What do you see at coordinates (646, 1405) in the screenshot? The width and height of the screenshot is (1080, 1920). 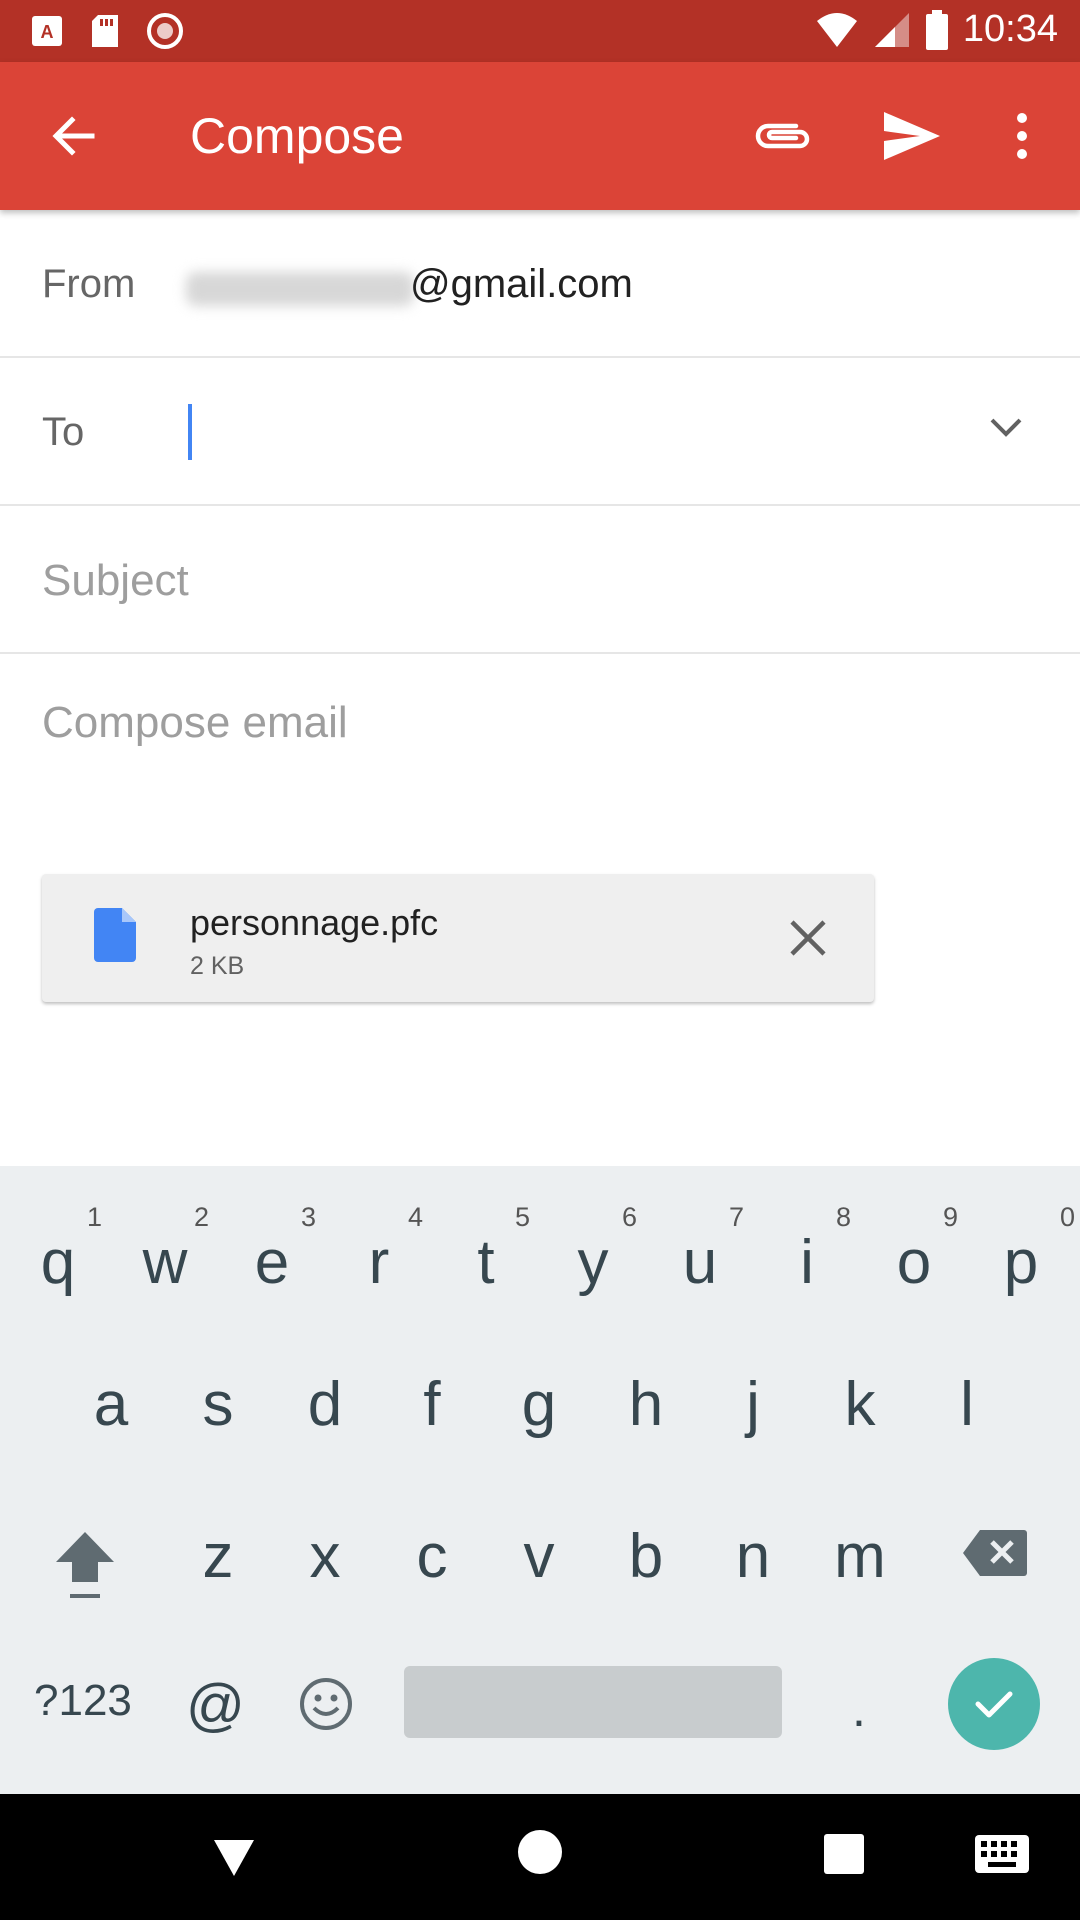 I see `key-h: h` at bounding box center [646, 1405].